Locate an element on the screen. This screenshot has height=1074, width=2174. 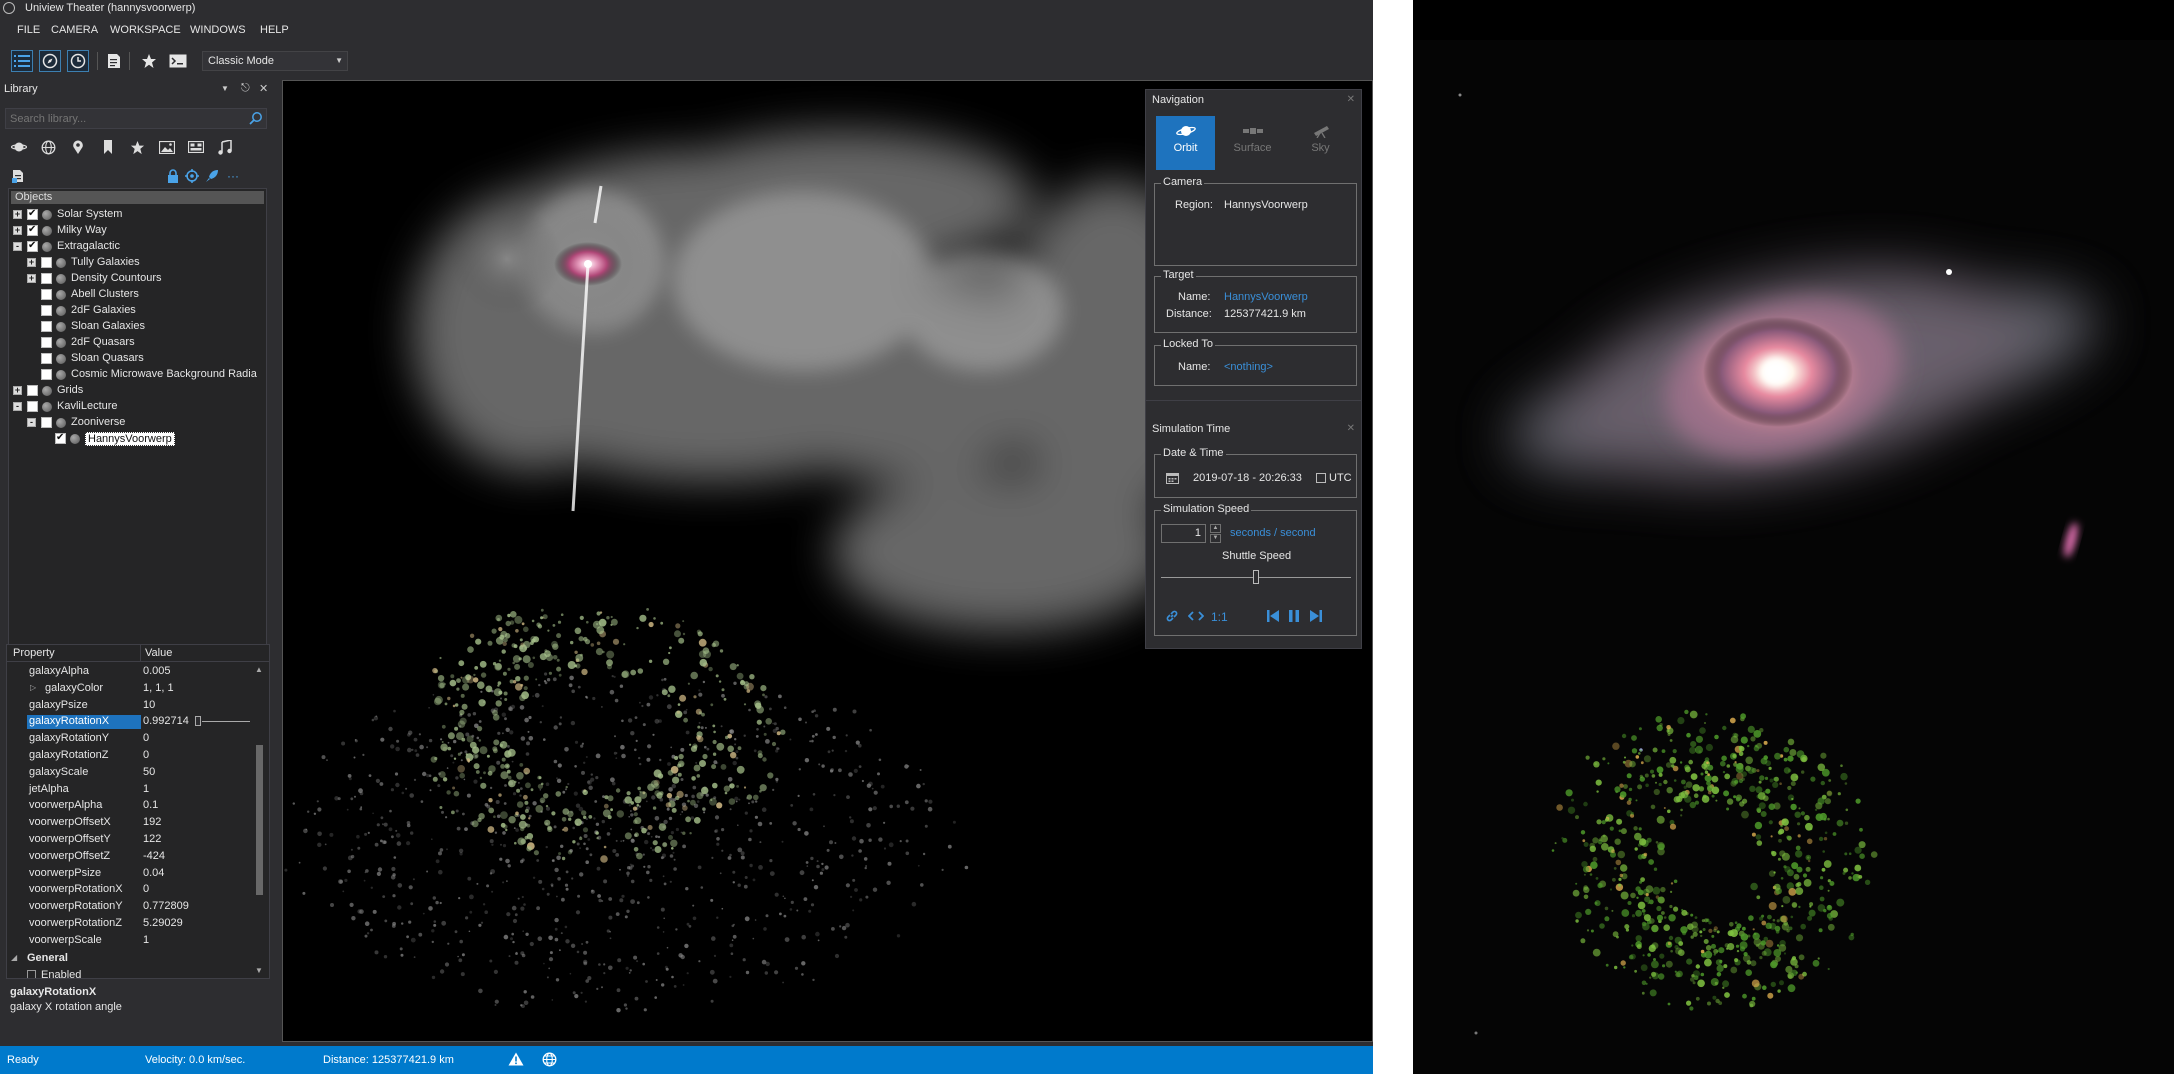
shuttle-slider-knob is located at coordinates (1256, 577).